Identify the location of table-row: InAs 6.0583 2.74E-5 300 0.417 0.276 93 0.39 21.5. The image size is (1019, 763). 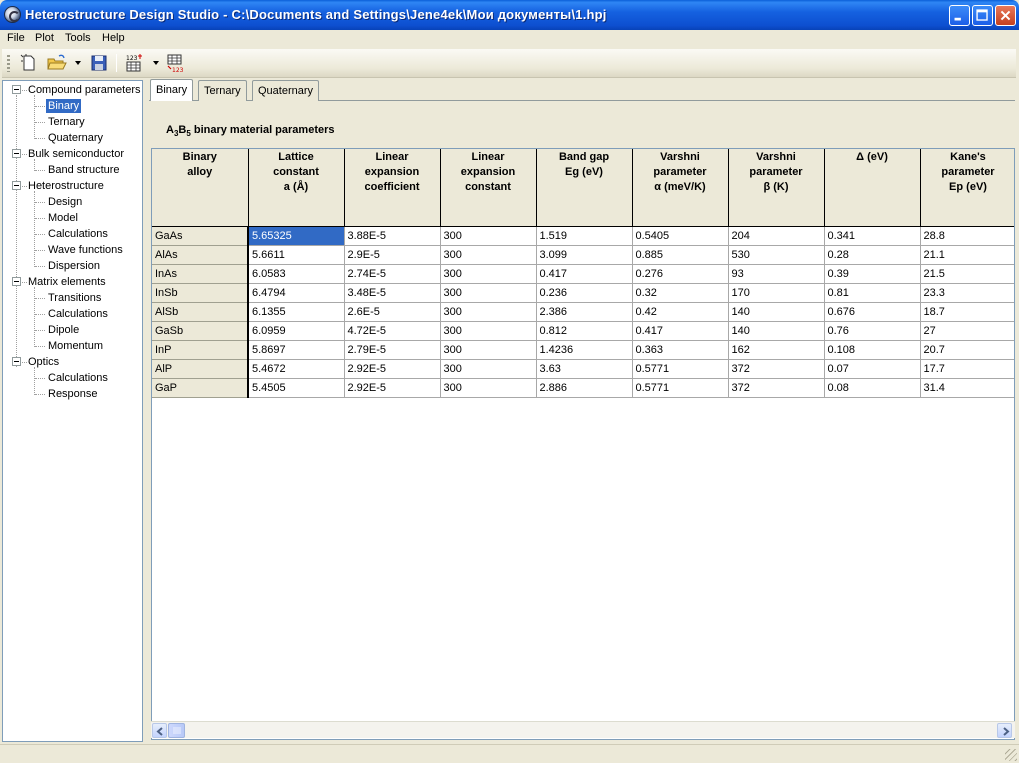
(583, 274).